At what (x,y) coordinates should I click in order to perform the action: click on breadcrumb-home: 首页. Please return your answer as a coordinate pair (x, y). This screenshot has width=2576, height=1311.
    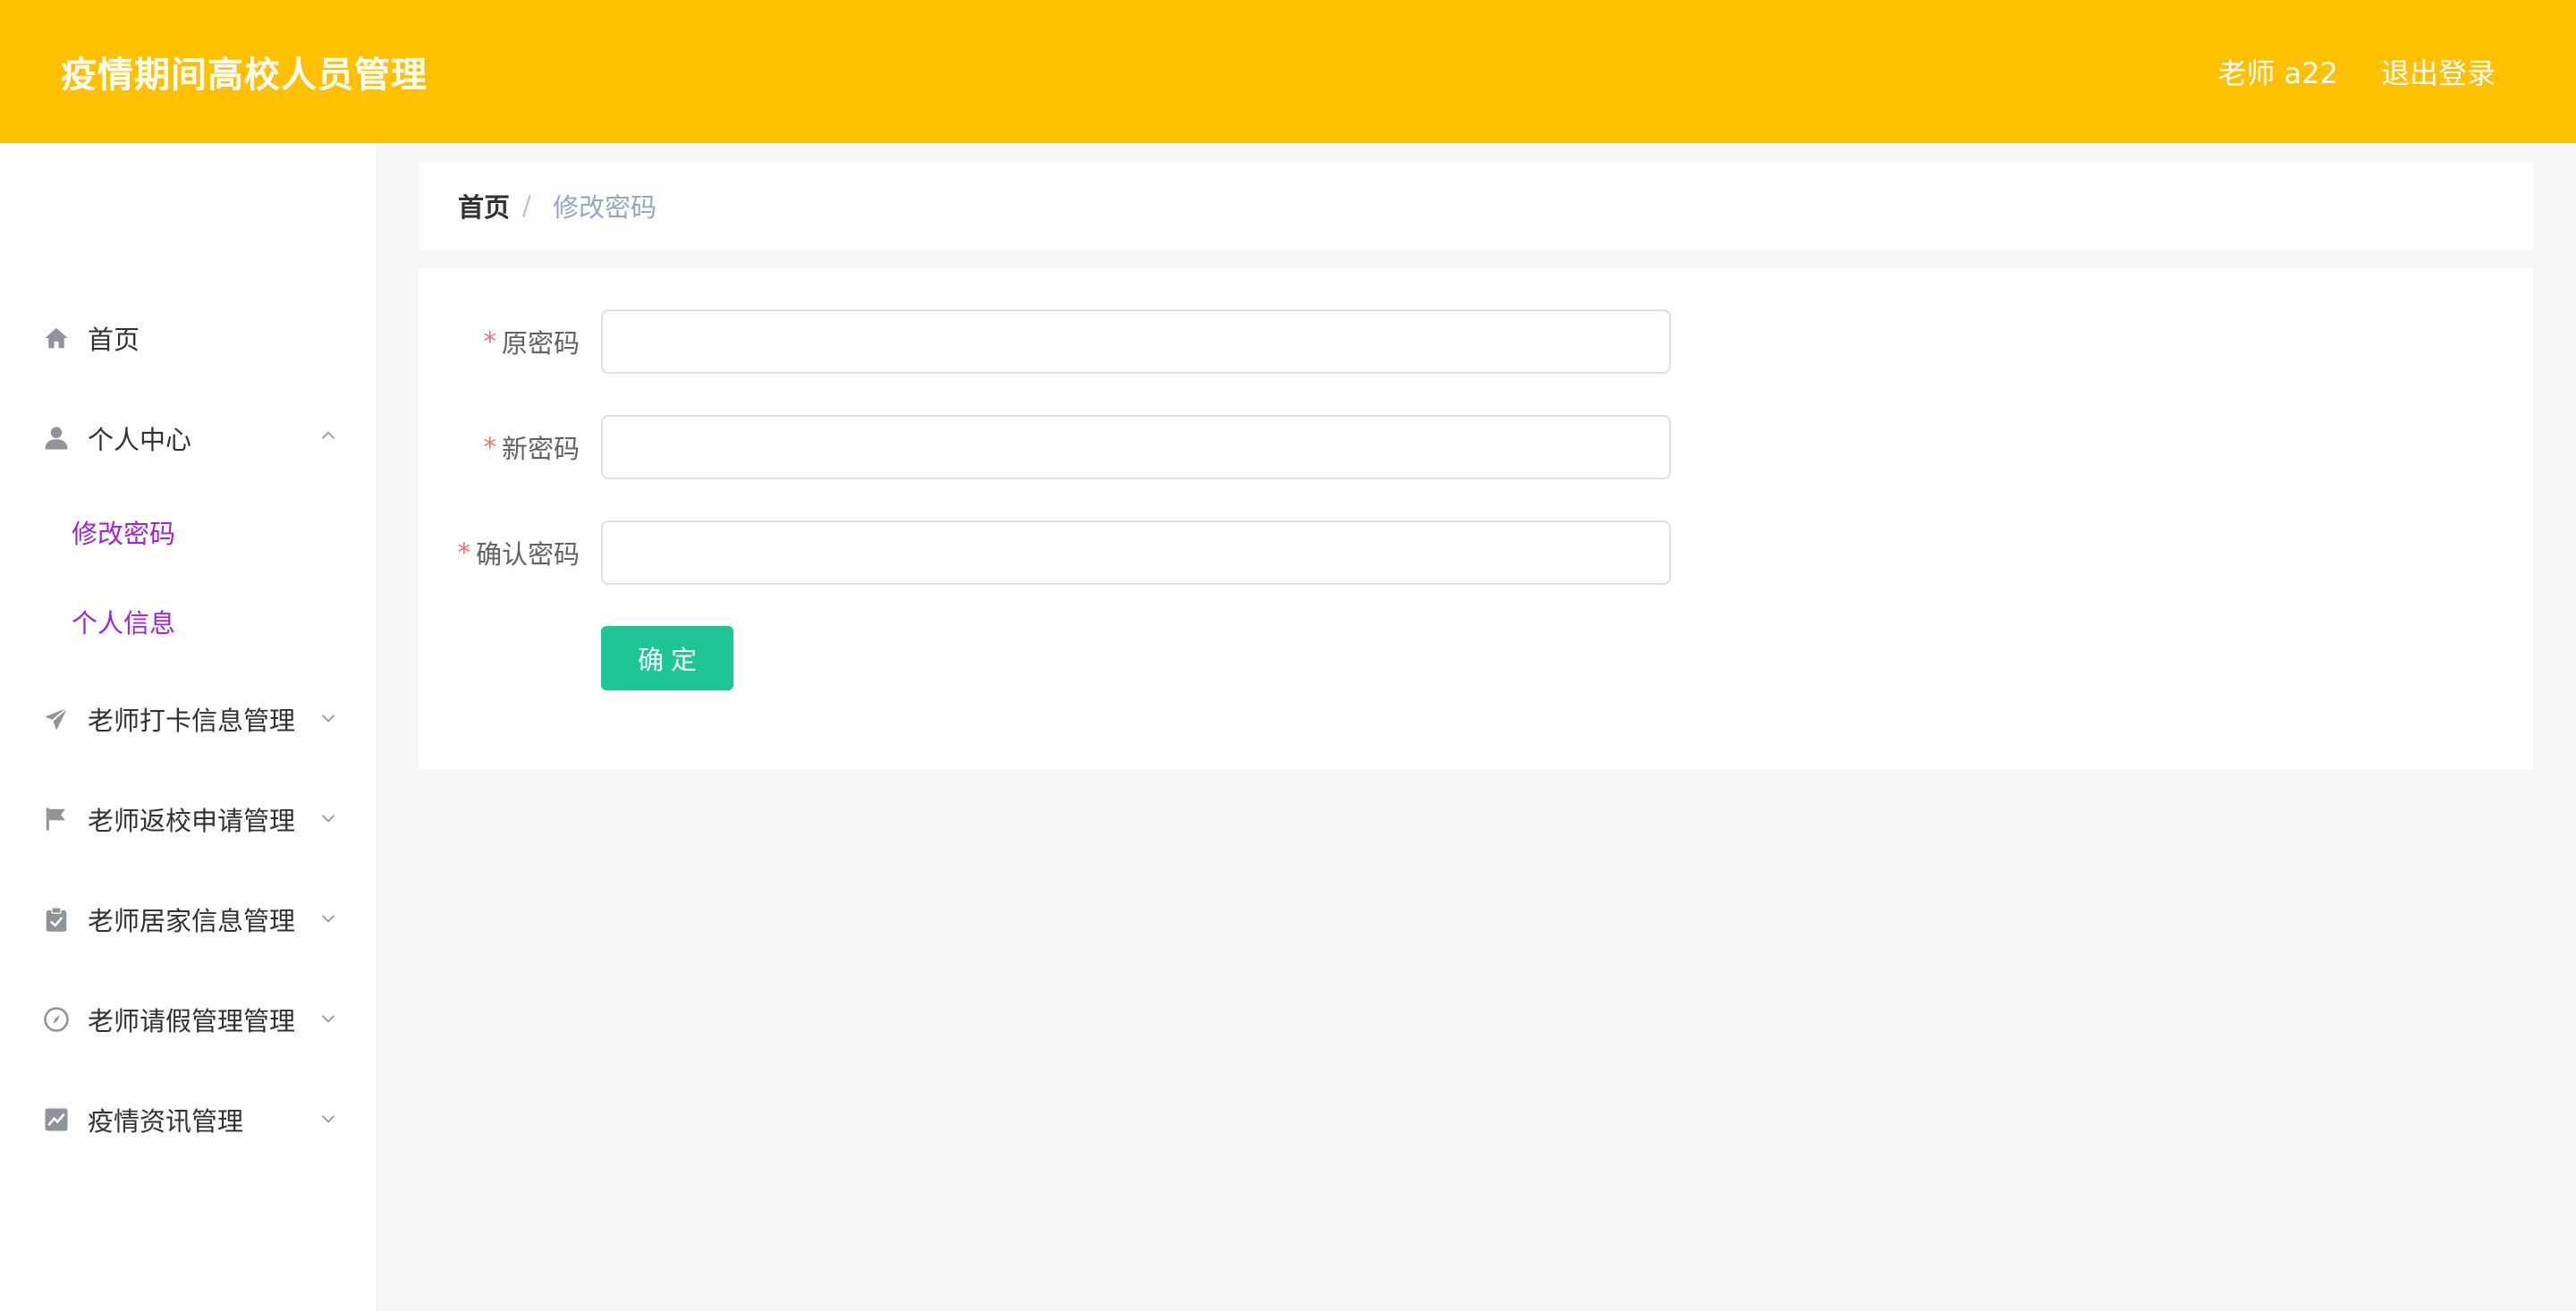
    Looking at the image, I should click on (484, 205).